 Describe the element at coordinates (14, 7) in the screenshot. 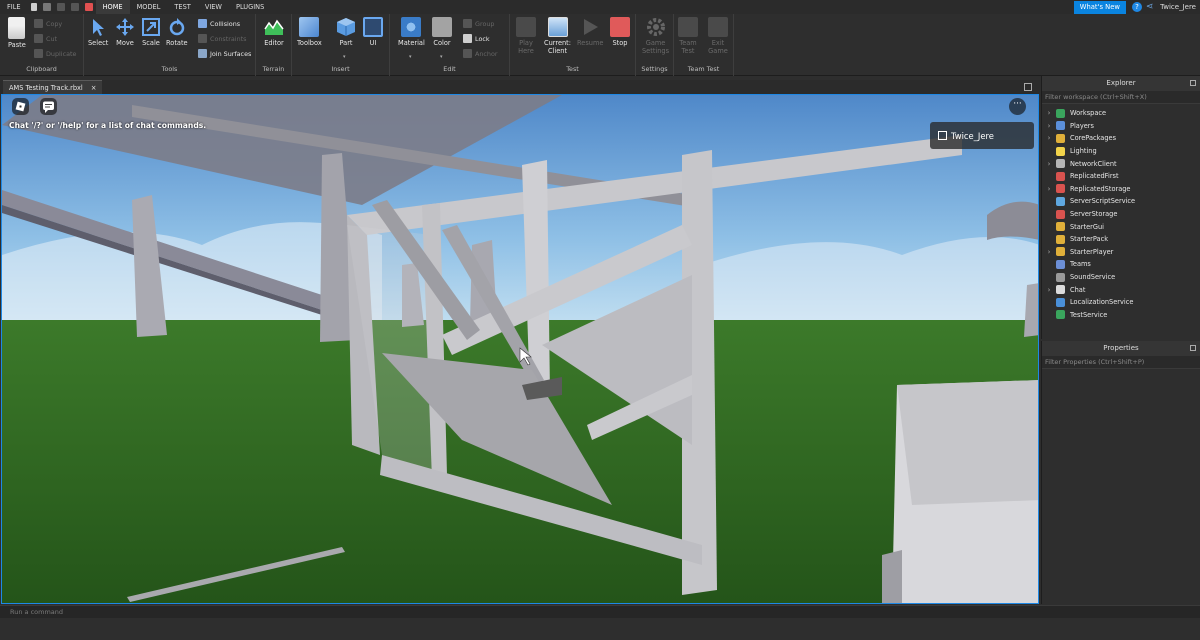

I see `menu-file: FILE` at that location.